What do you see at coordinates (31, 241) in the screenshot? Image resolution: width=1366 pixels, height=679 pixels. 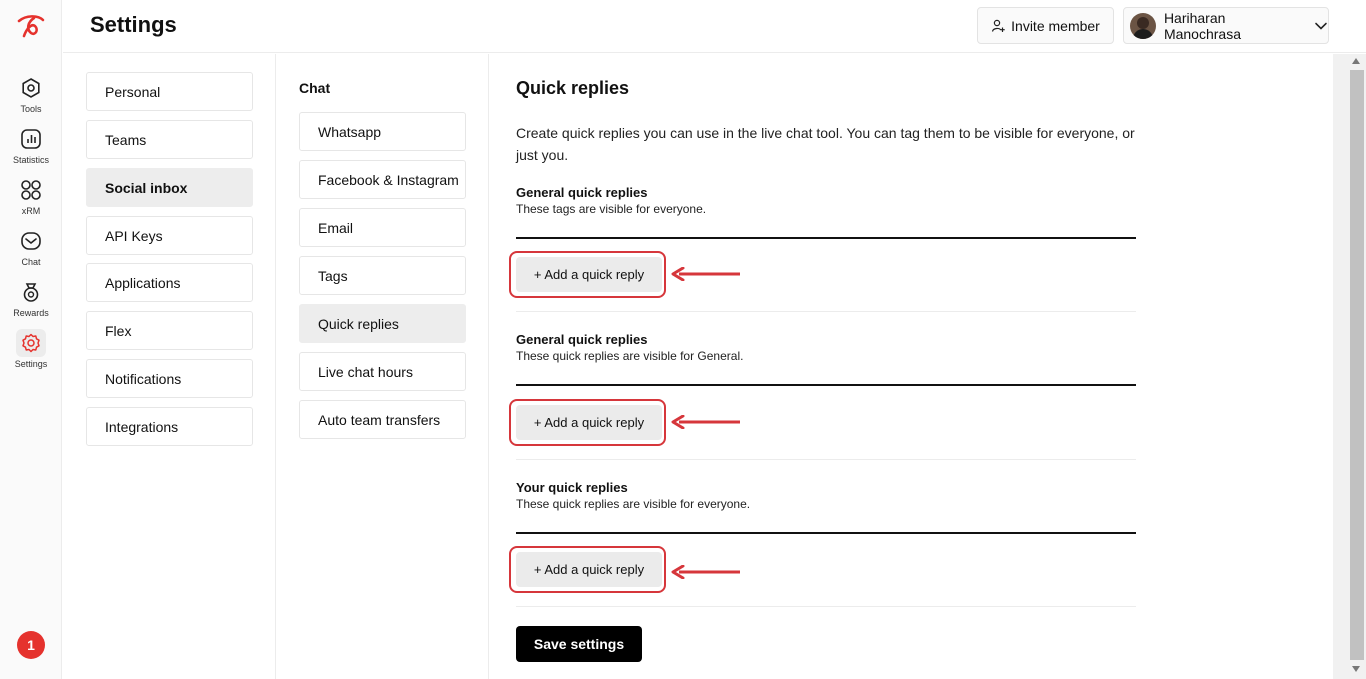 I see `chat-icon` at bounding box center [31, 241].